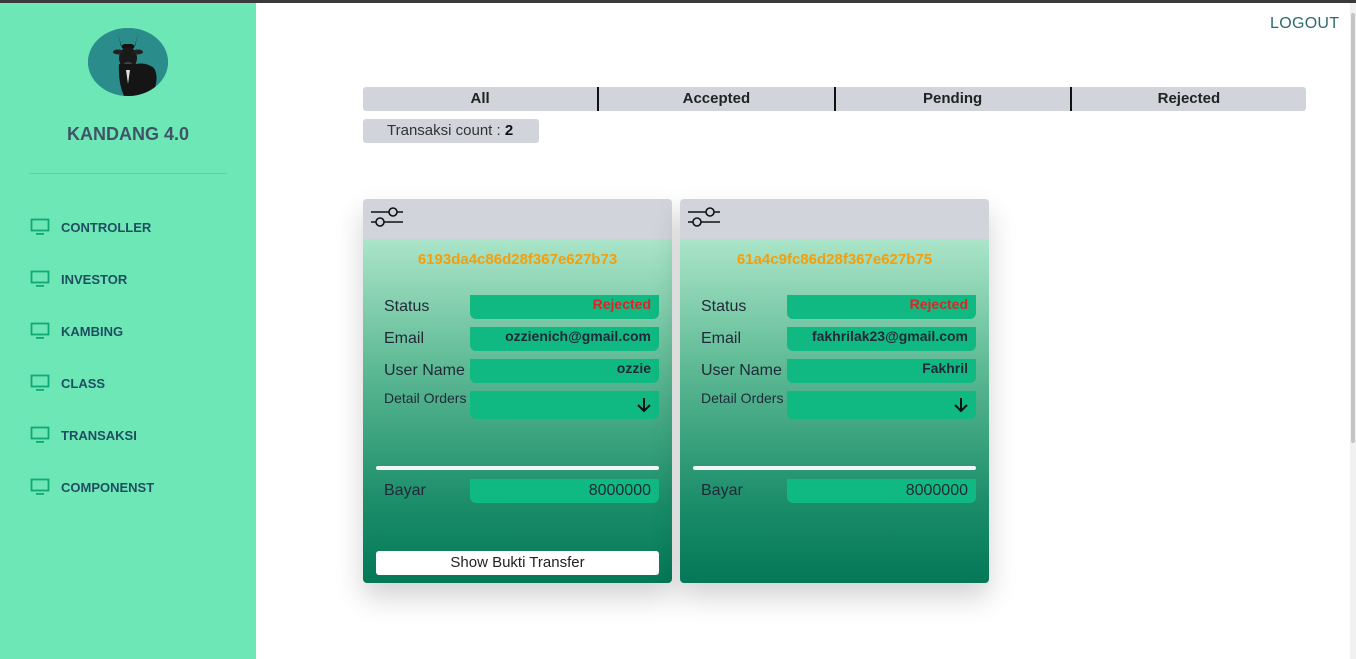 Image resolution: width=1356 pixels, height=659 pixels. I want to click on username-row: User Name ozzie, so click(521, 371).